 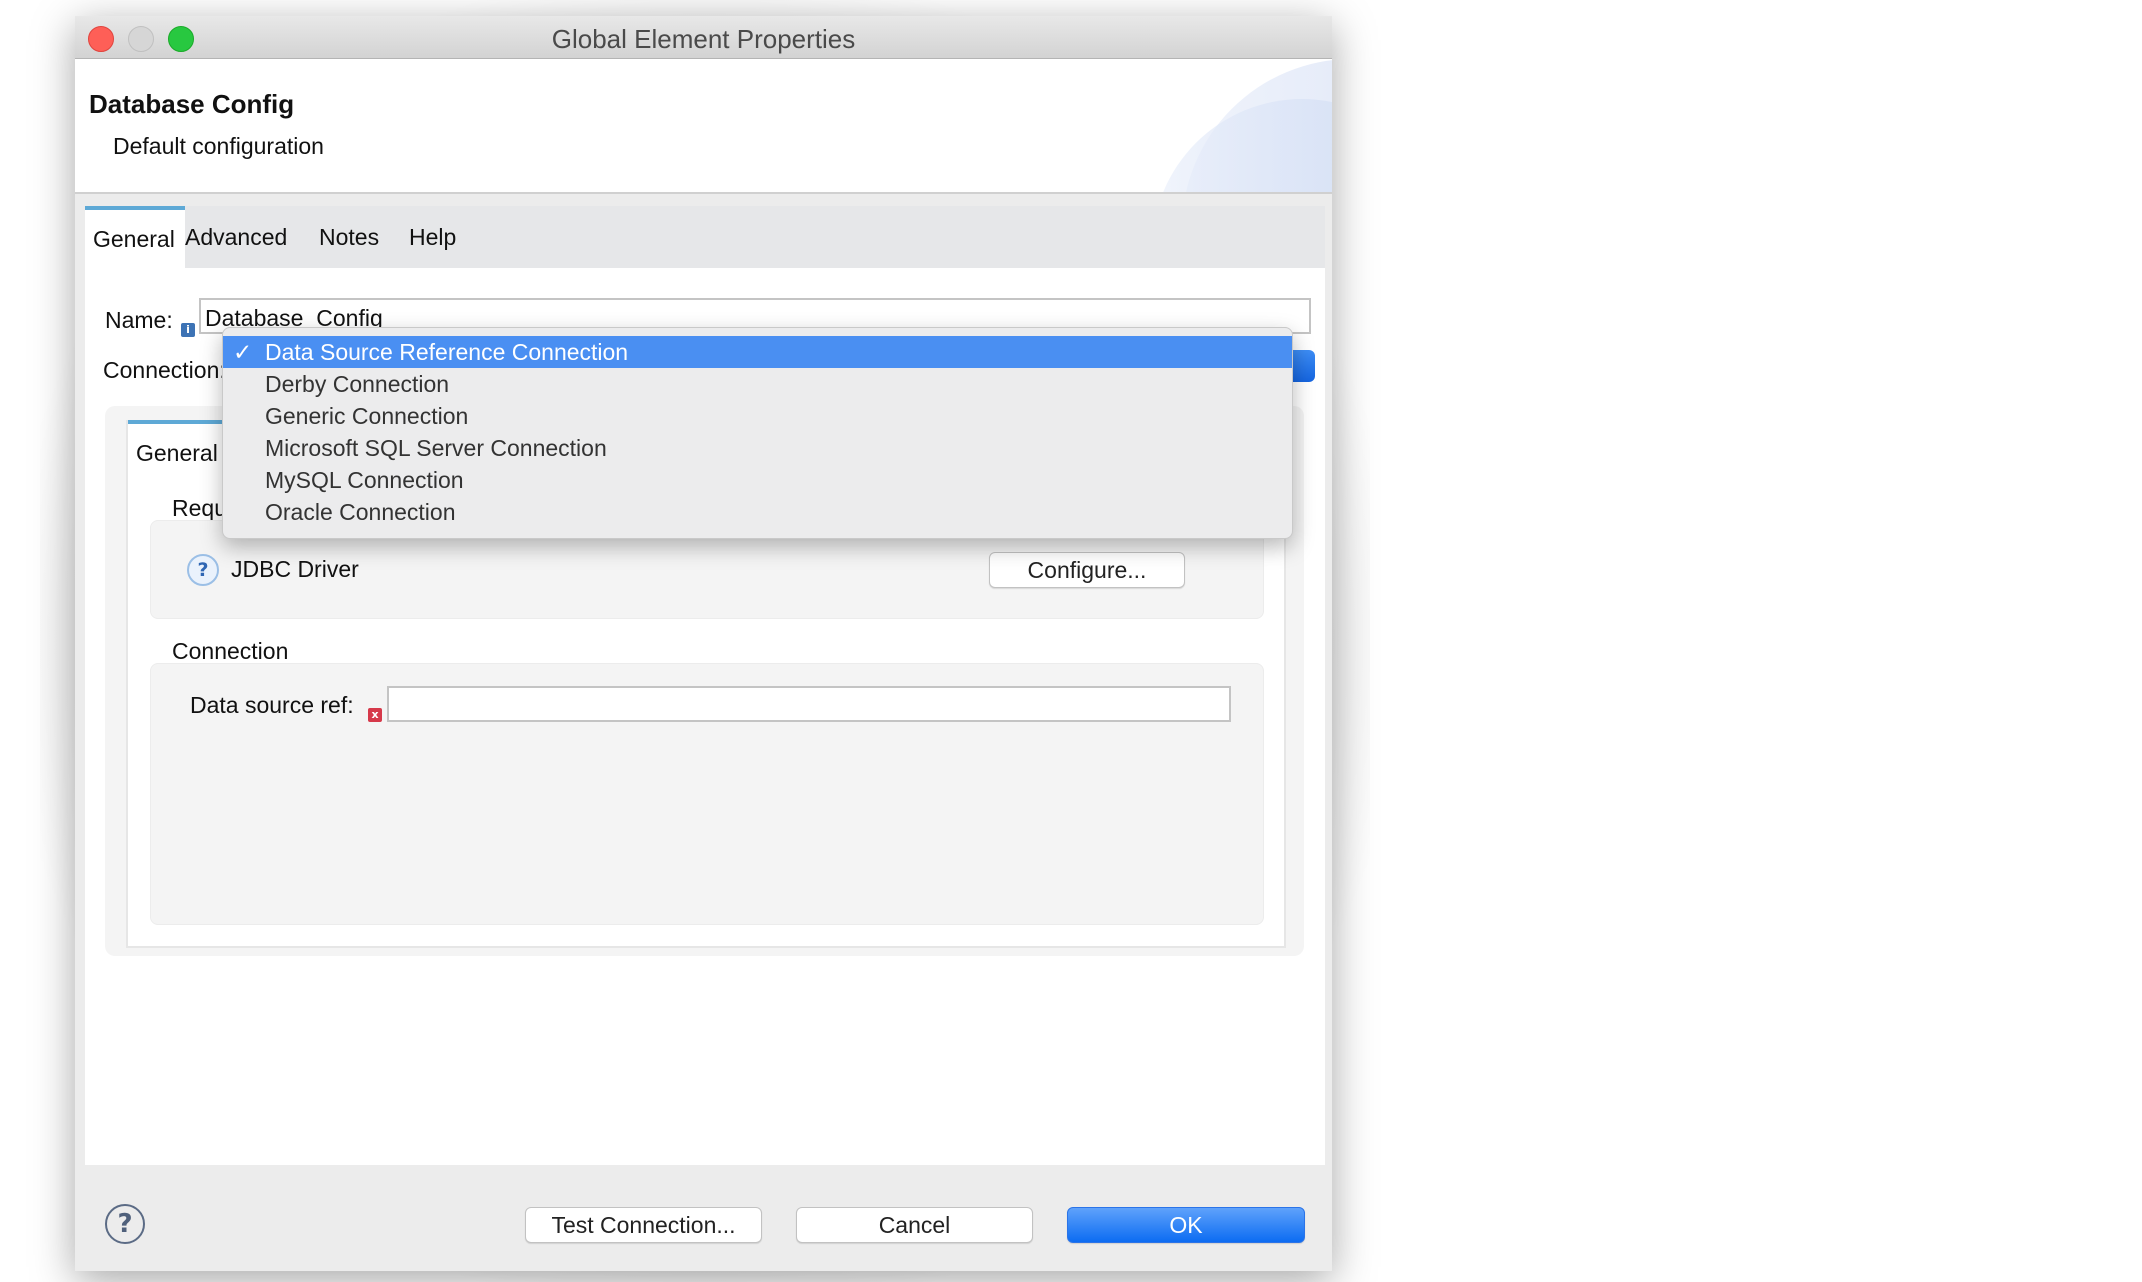 What do you see at coordinates (188, 330) in the screenshot?
I see `info-icon: i` at bounding box center [188, 330].